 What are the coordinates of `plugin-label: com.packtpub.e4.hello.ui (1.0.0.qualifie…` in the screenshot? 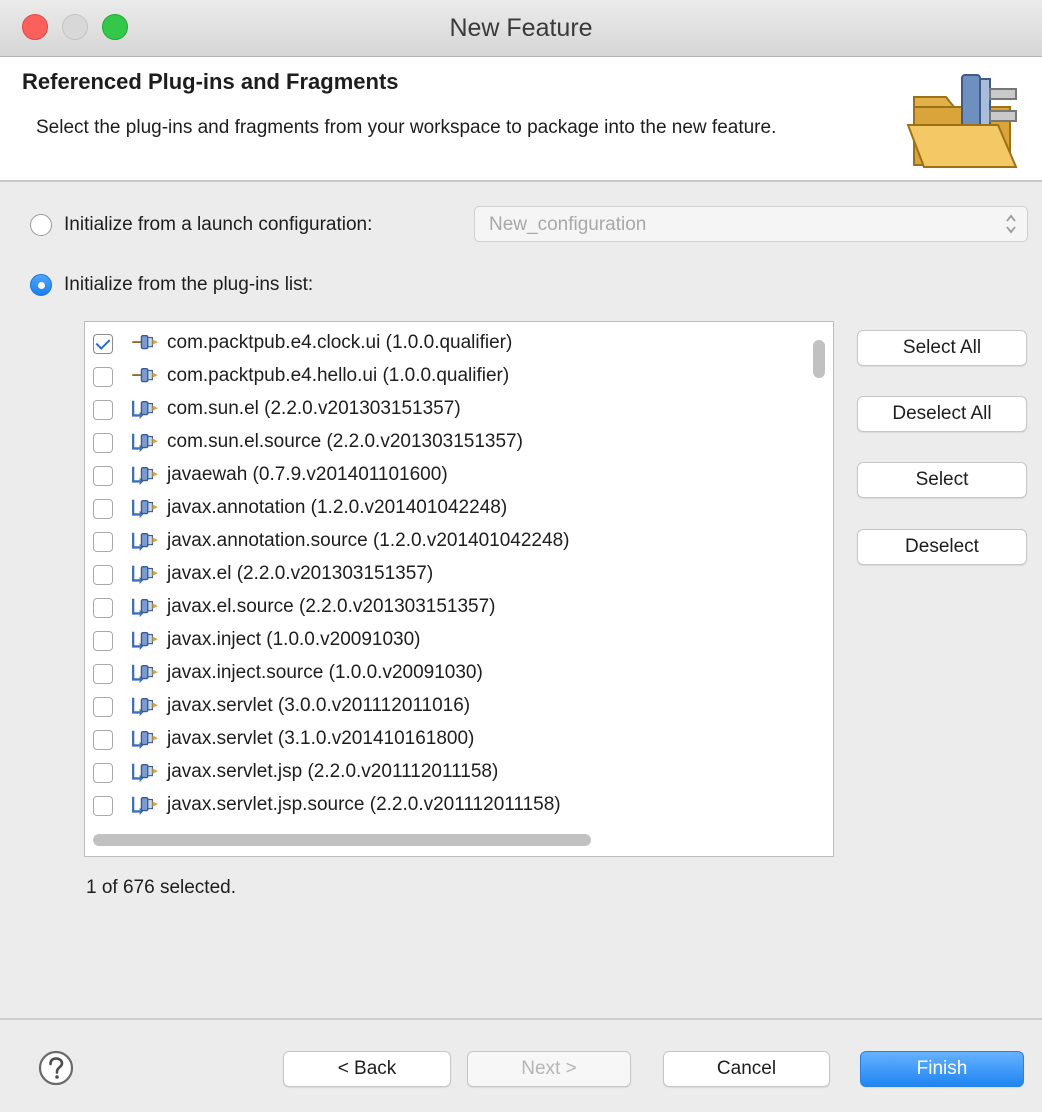 It's located at (338, 375).